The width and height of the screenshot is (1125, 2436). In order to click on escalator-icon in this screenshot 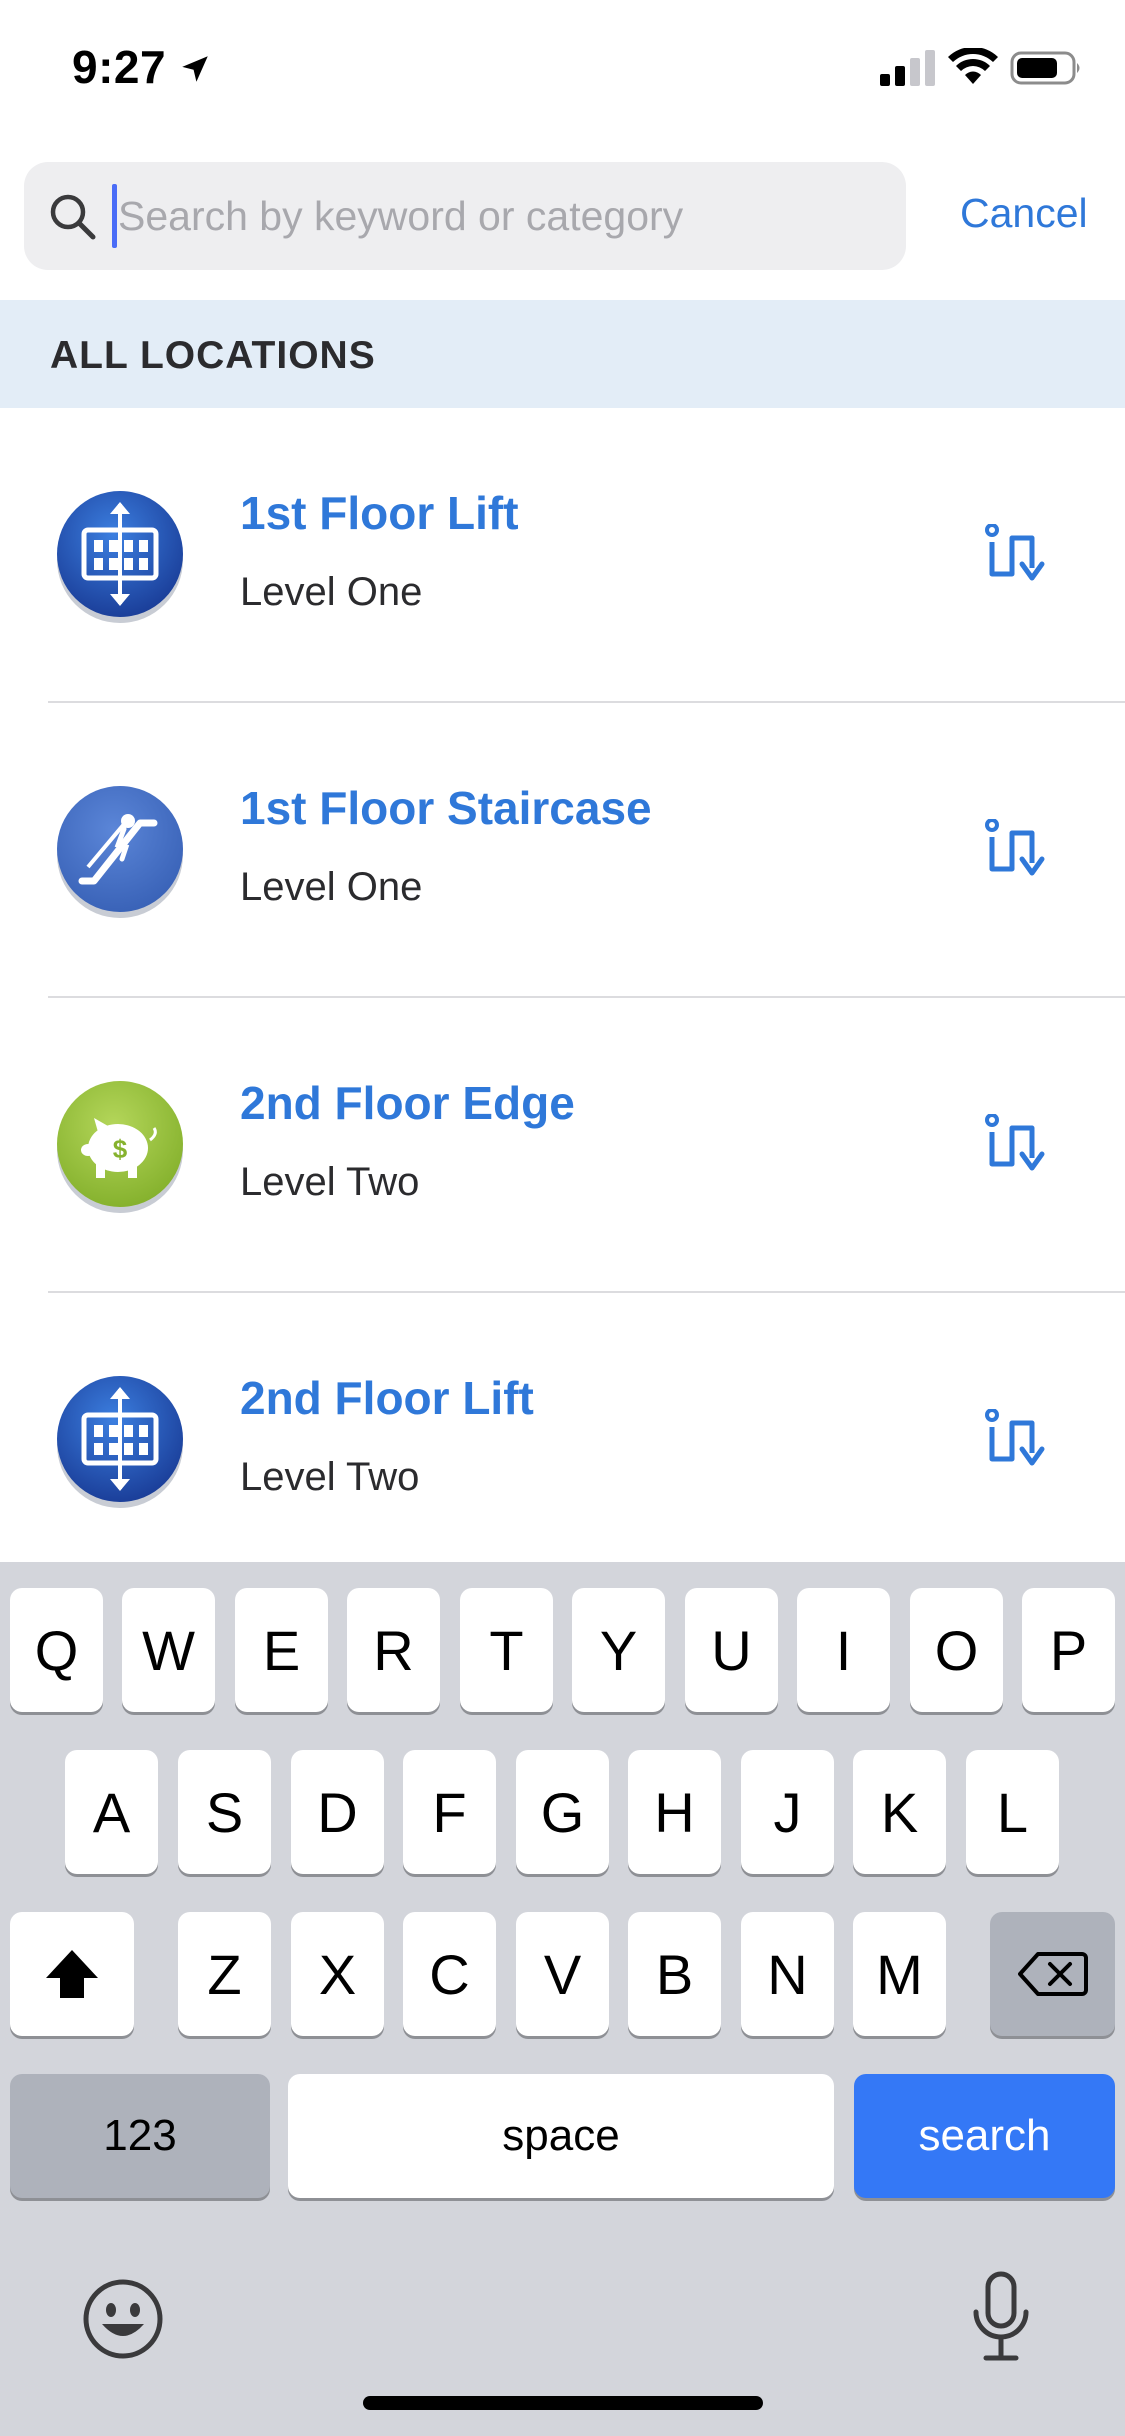, I will do `click(120, 852)`.